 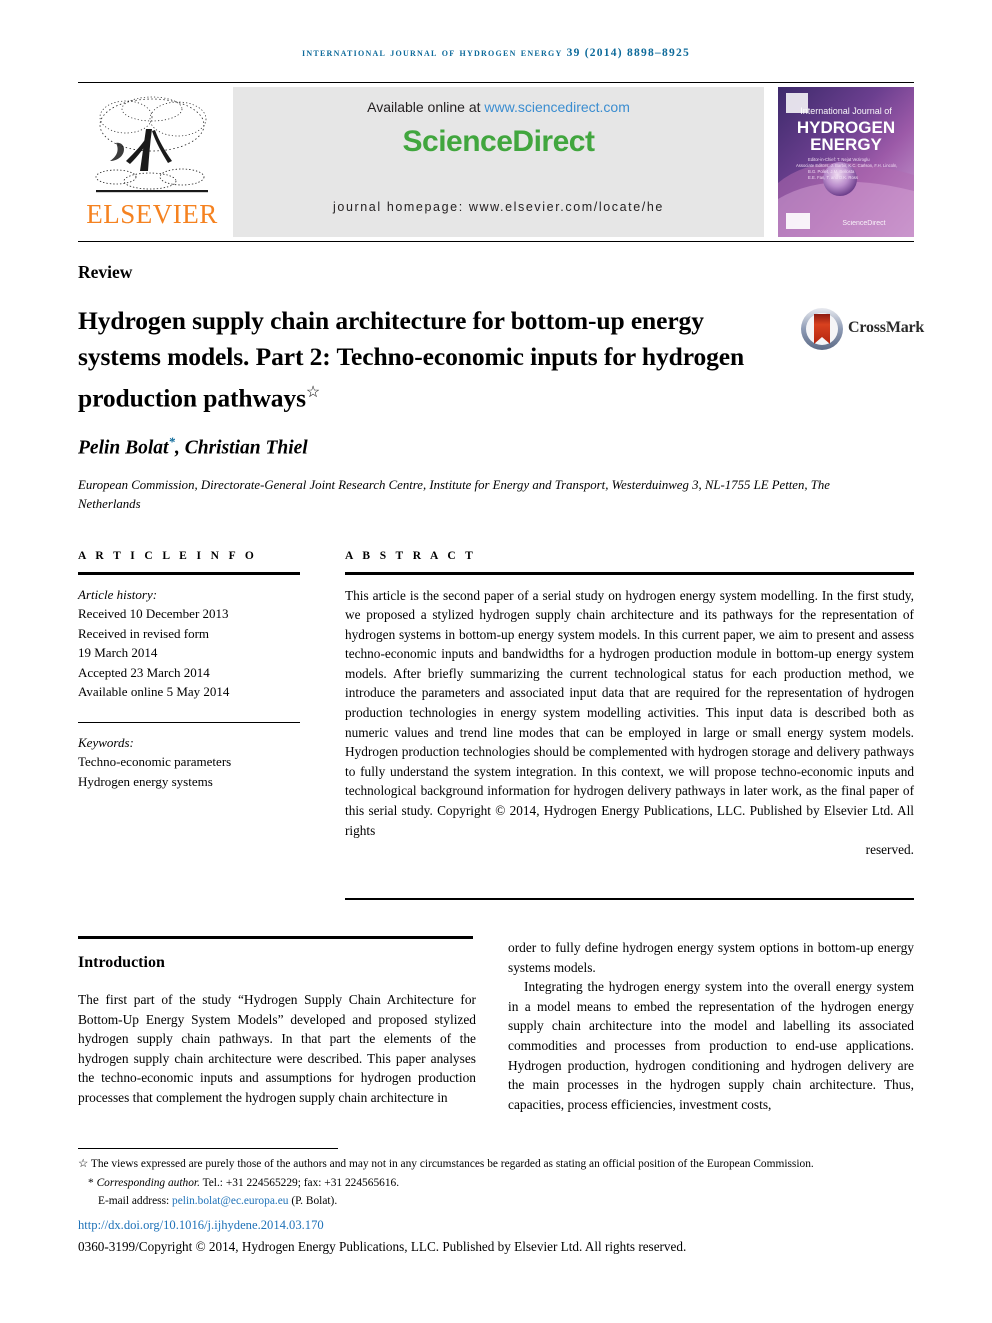 I want to click on svg-text: B.G. Pollet, J.M. Bellosta, so click(x=831, y=171).